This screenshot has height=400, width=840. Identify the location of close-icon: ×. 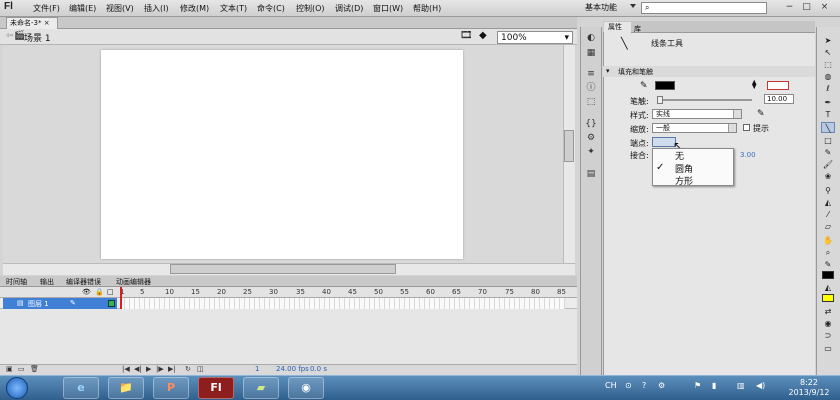
(47, 23).